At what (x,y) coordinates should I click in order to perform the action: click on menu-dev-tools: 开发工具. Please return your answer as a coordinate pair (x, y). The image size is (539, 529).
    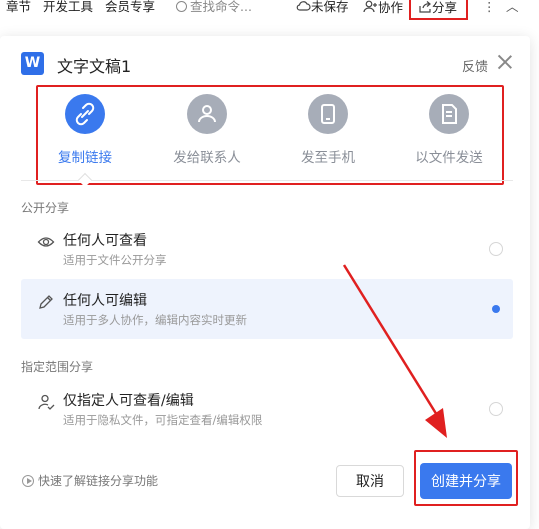
    Looking at the image, I should click on (68, 8).